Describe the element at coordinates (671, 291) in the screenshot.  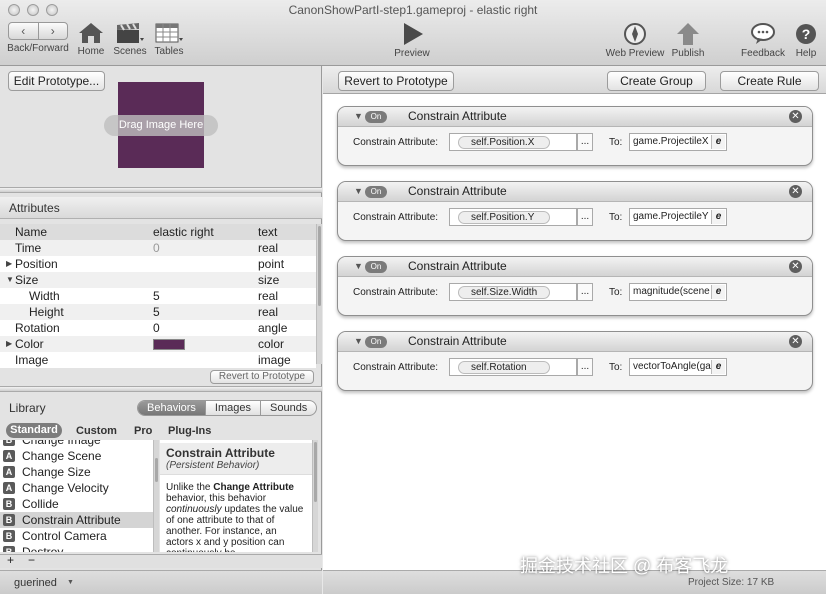
I see `expression-value: magnitude(scene` at that location.